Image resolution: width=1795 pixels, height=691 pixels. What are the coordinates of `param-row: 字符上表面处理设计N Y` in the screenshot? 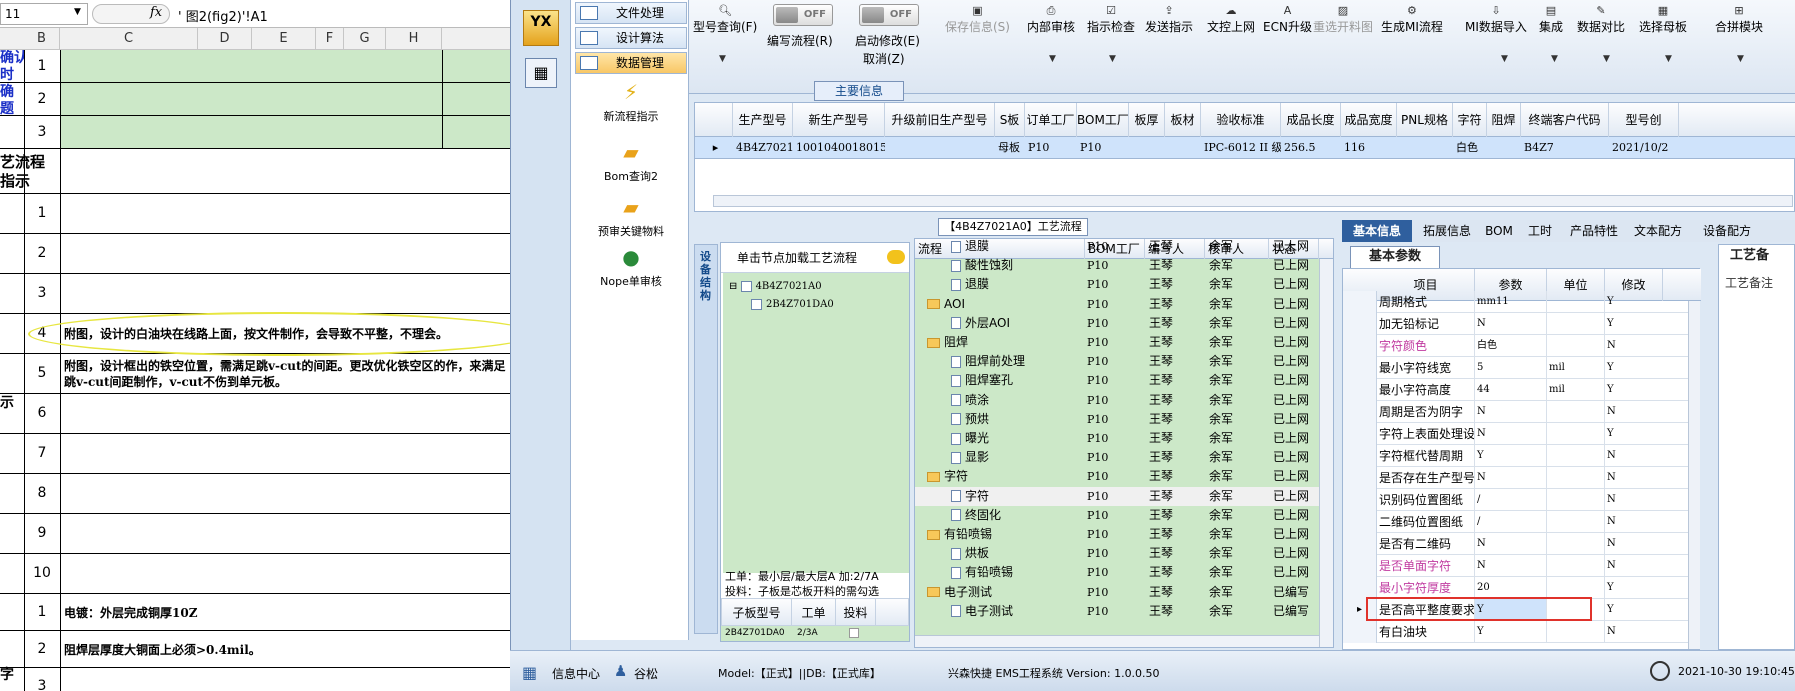 It's located at (1515, 434).